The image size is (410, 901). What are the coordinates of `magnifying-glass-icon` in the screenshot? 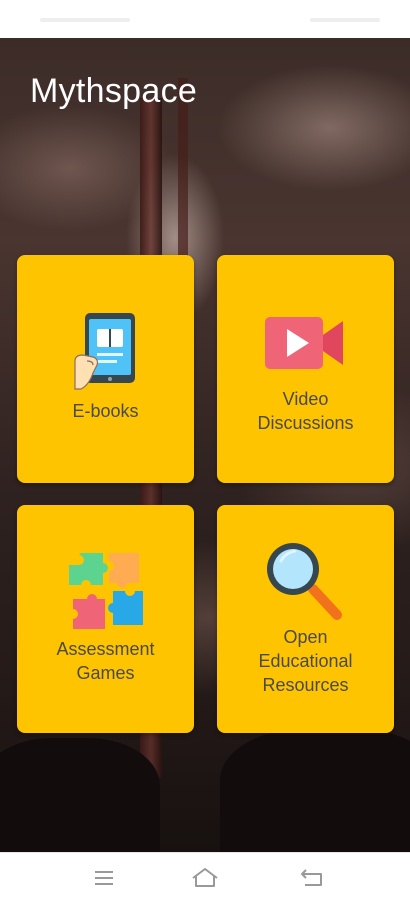 It's located at (304, 581).